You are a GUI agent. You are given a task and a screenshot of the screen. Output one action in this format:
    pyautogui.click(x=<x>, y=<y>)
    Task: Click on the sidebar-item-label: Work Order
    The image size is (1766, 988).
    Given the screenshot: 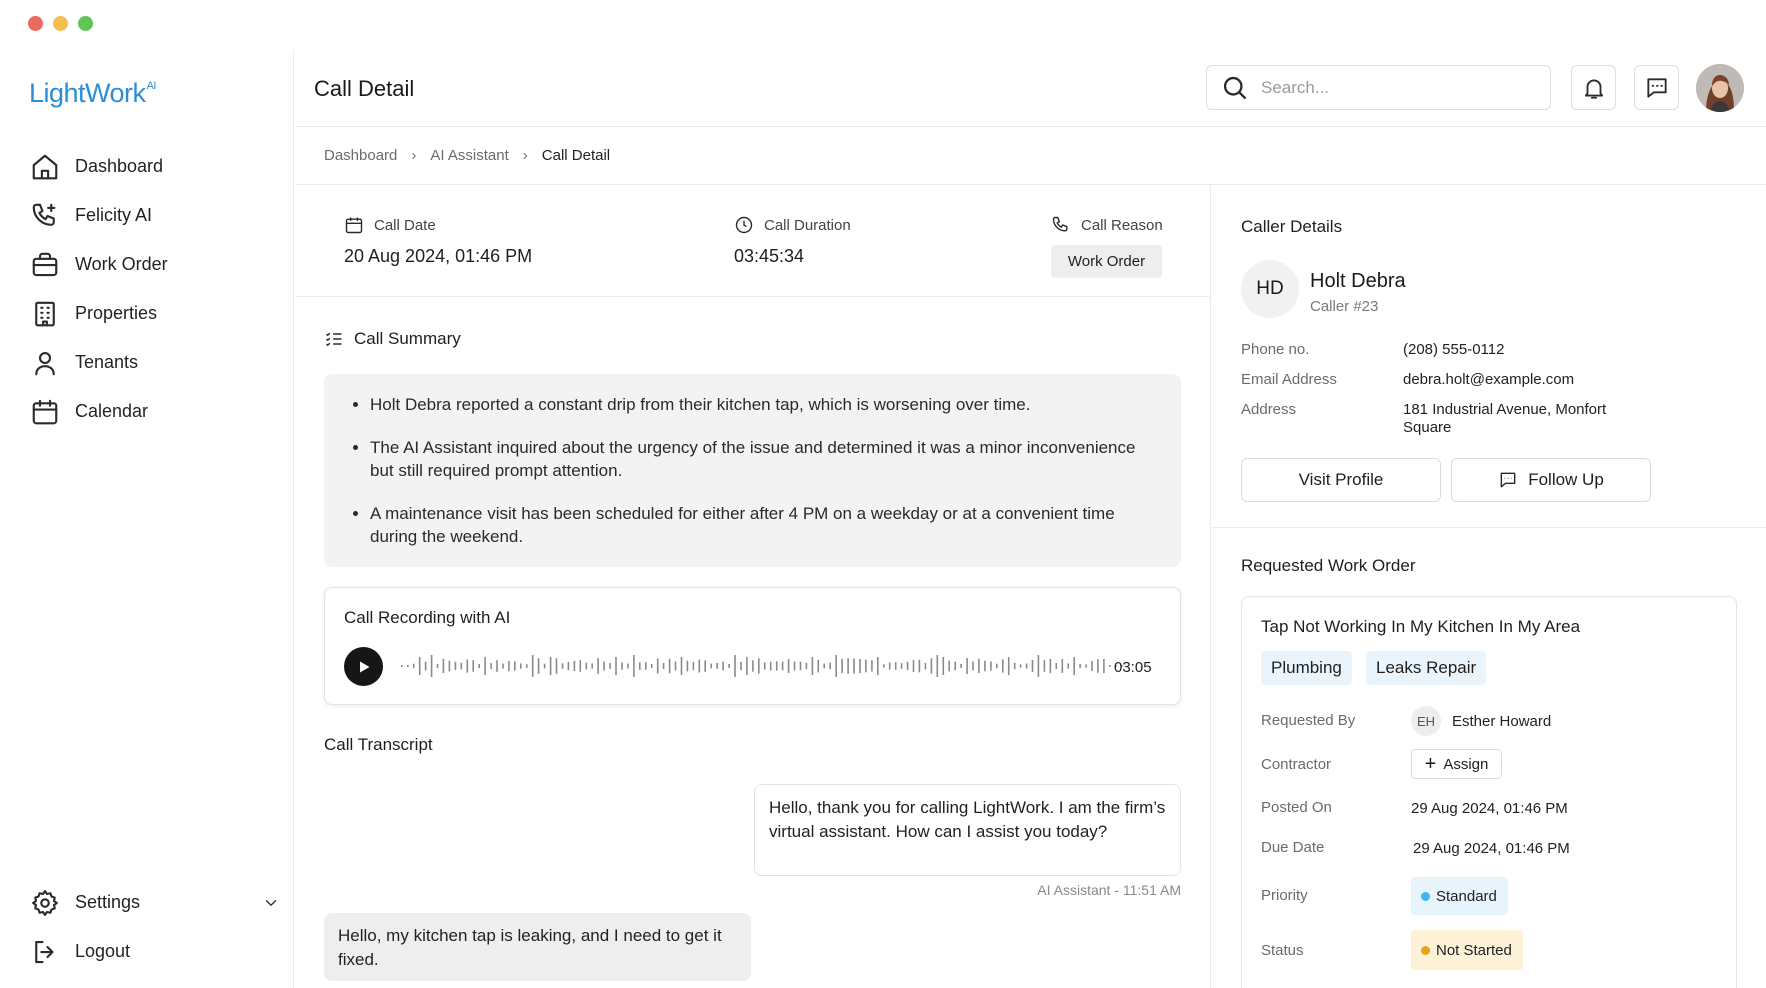 What is the action you would take?
    pyautogui.click(x=121, y=264)
    